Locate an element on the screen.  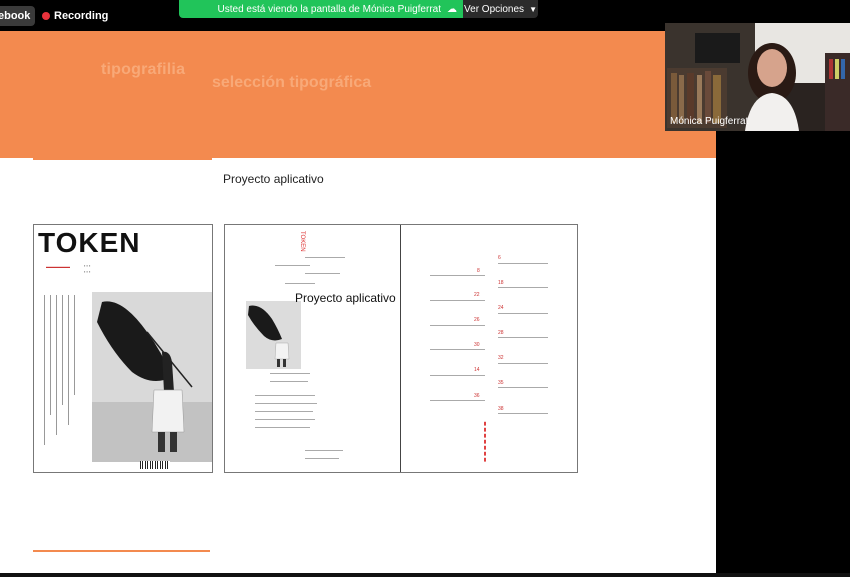
spread-overlay-title: Proyecto aplicativo is located at coordinates (345, 298).